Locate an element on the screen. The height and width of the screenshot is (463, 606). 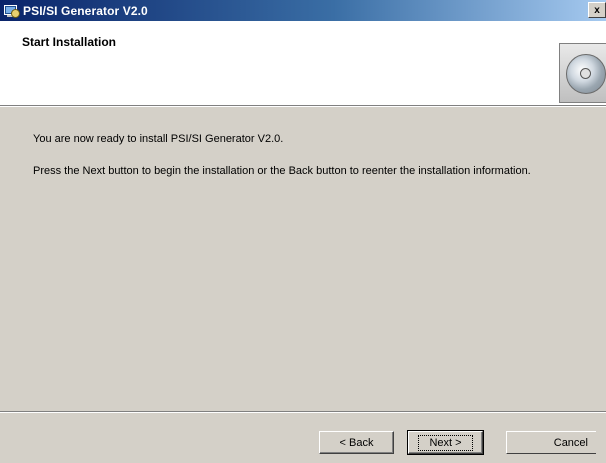
window-title: PSI/SI Generator V2.0 is located at coordinates (85, 10).